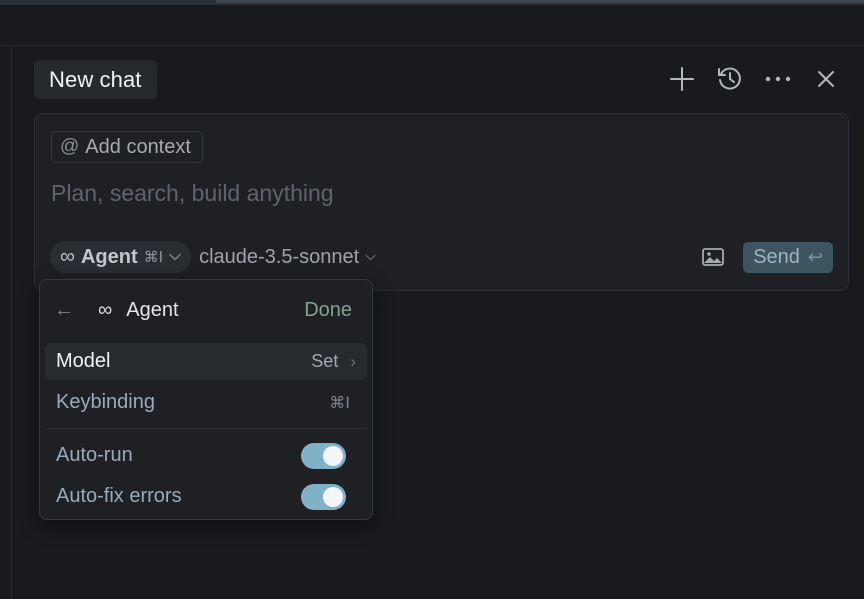 The height and width of the screenshot is (599, 864). I want to click on history-button, so click(730, 79).